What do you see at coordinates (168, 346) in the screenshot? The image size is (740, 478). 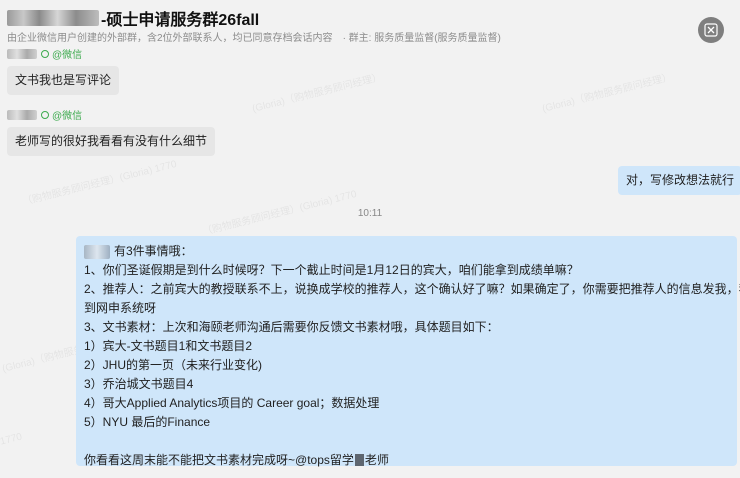 I see `message-line: 1）宾大-文书题目1和文书题目2` at bounding box center [168, 346].